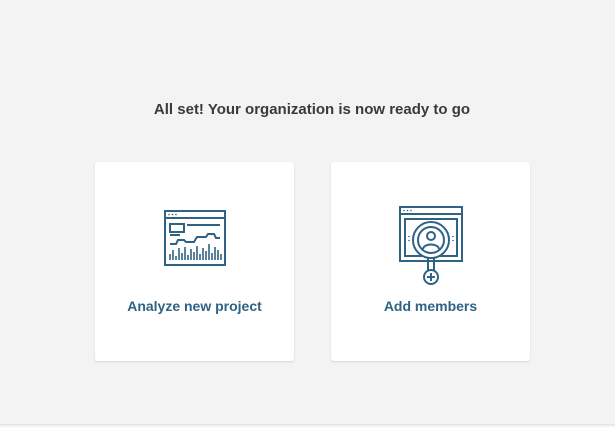  What do you see at coordinates (194, 240) in the screenshot?
I see `analytics-window-icon` at bounding box center [194, 240].